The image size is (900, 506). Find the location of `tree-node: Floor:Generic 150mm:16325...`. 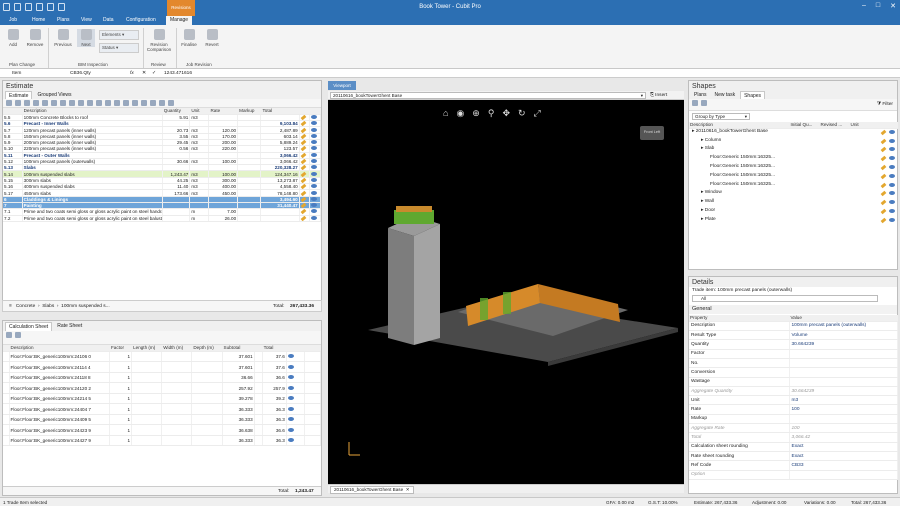

tree-node: Floor:Generic 150mm:16325... is located at coordinates (793, 159).